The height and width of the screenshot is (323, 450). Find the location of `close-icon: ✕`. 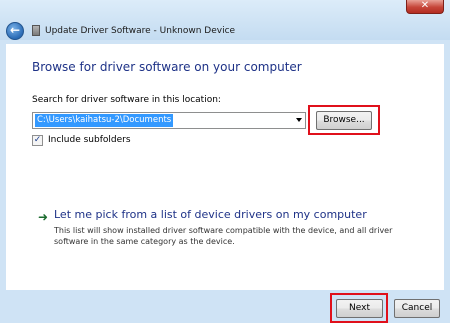

close-icon: ✕ is located at coordinates (425, 7).